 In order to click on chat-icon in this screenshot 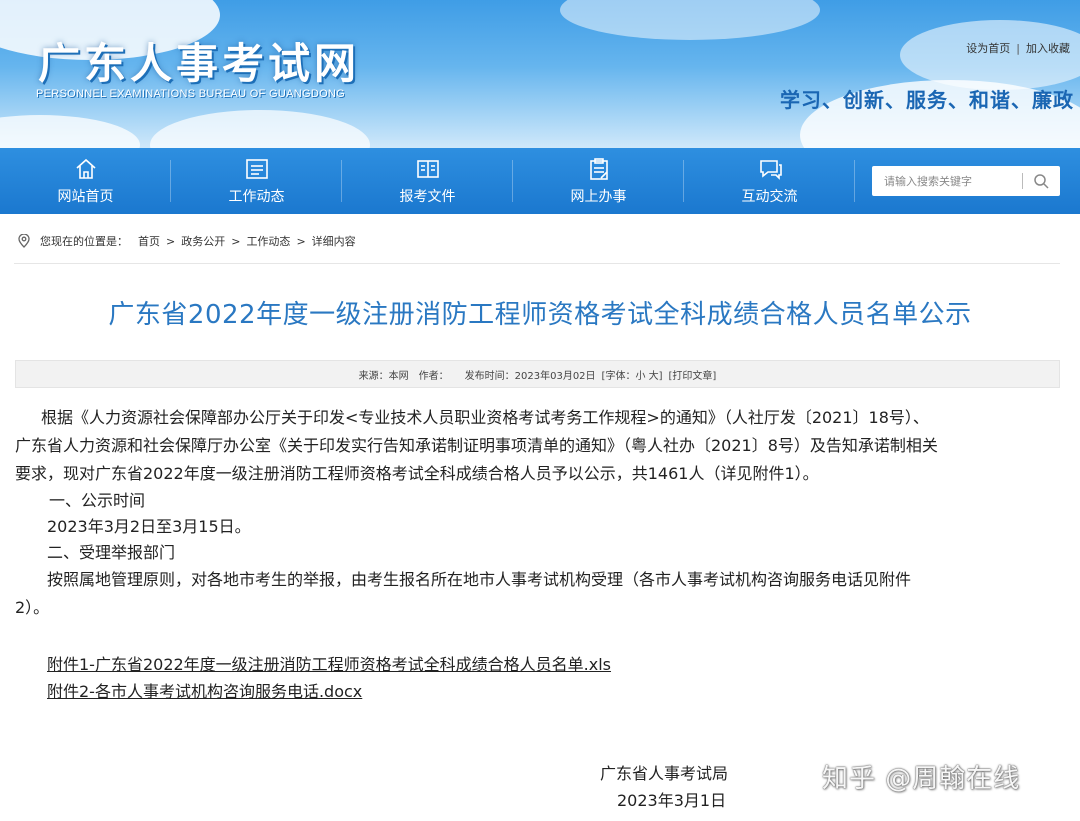, I will do `click(770, 169)`.